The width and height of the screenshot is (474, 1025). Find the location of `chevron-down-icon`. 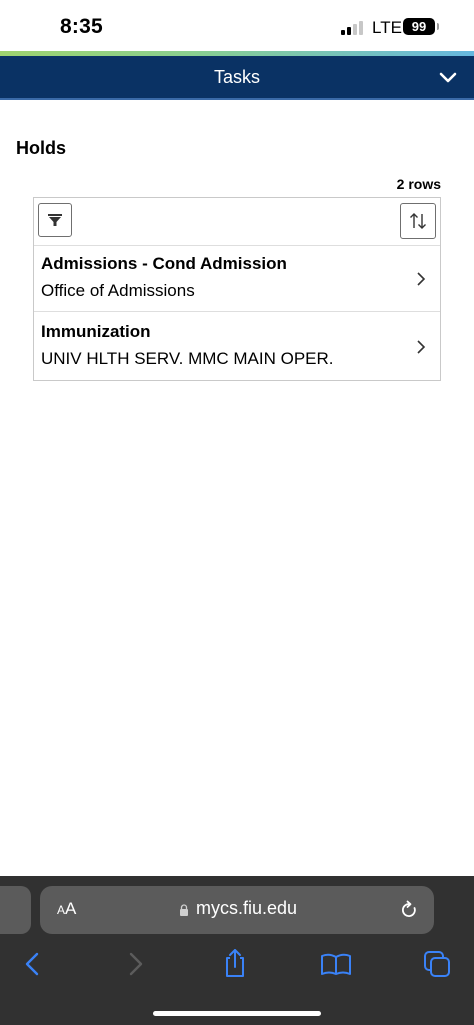

chevron-down-icon is located at coordinates (448, 78).